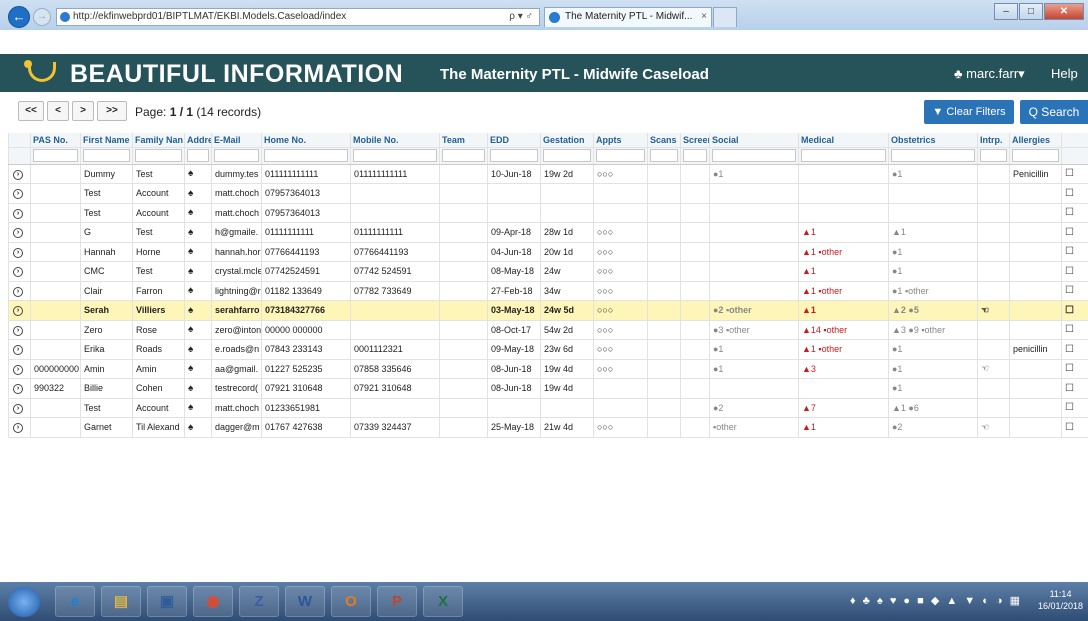 This screenshot has height=621, width=1088. What do you see at coordinates (695, 140) in the screenshot?
I see `column-header: Screen` at bounding box center [695, 140].